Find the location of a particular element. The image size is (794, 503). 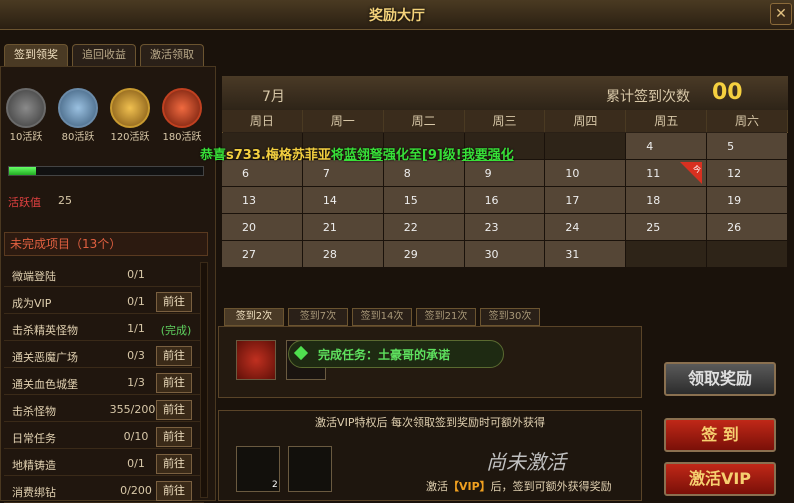

tab-activate-claim: 激活领取 is located at coordinates (172, 55).